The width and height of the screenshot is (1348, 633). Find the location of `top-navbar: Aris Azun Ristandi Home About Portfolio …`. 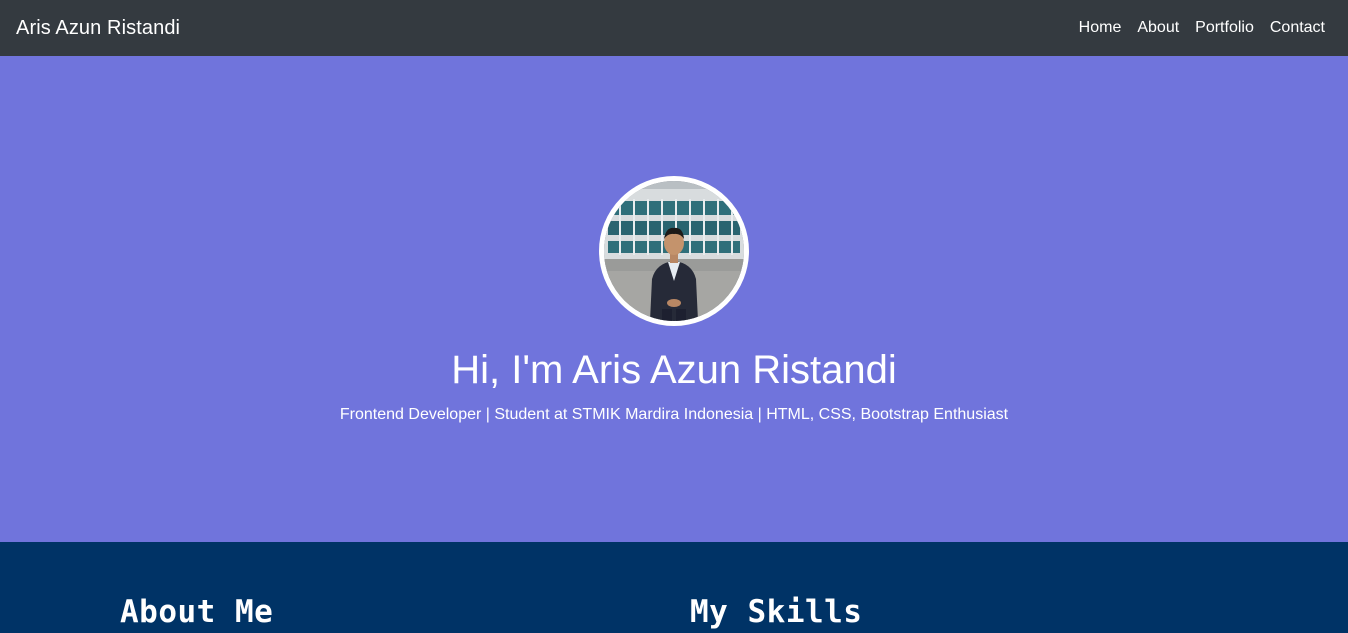

top-navbar: Aris Azun Ristandi Home About Portfolio … is located at coordinates (674, 28).